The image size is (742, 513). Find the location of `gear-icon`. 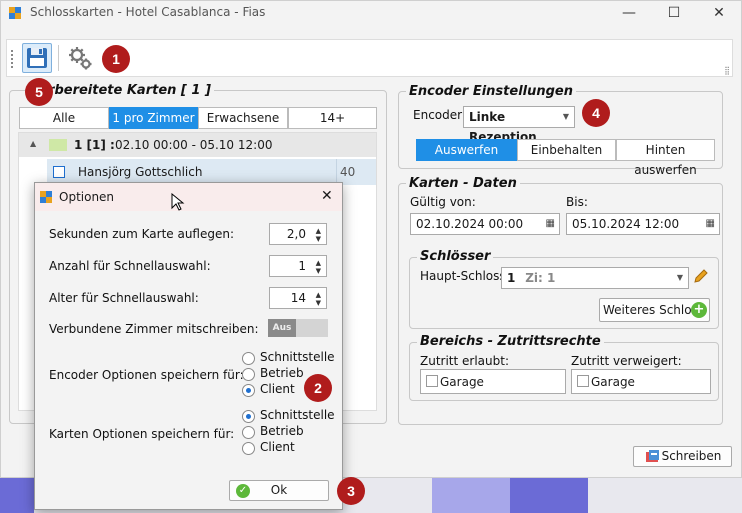

gear-icon is located at coordinates (80, 58).